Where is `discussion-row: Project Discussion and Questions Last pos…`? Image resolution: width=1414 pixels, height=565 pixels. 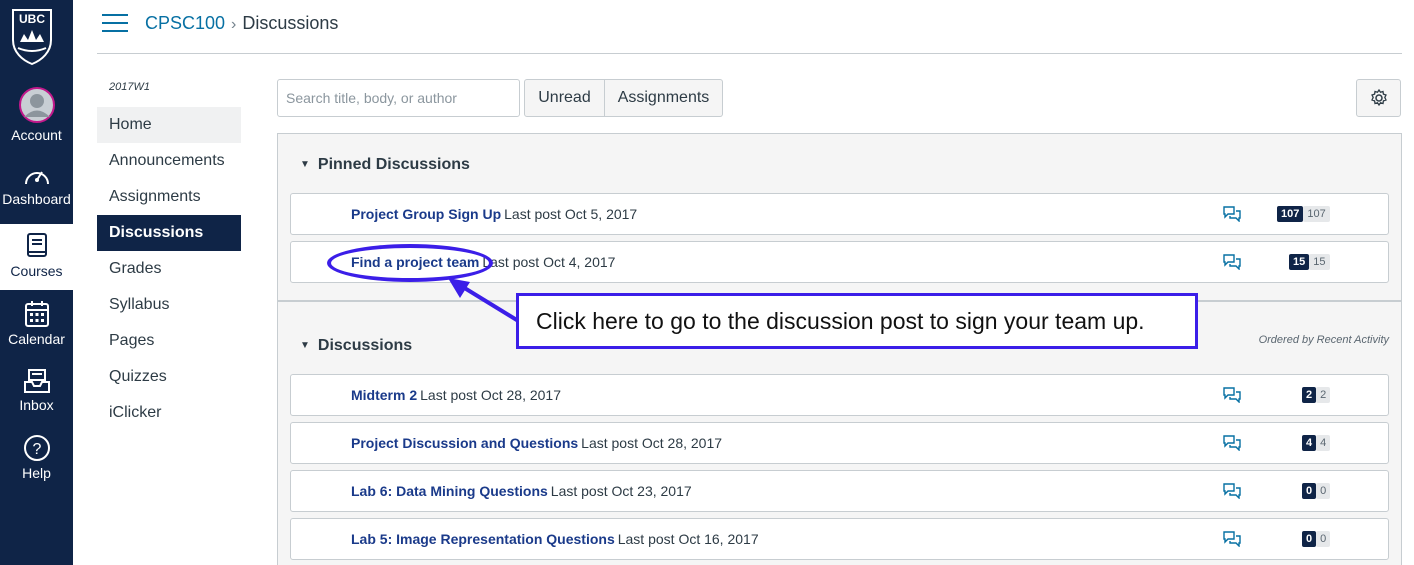
discussion-row: Project Discussion and Questions Last pos… is located at coordinates (839, 443).